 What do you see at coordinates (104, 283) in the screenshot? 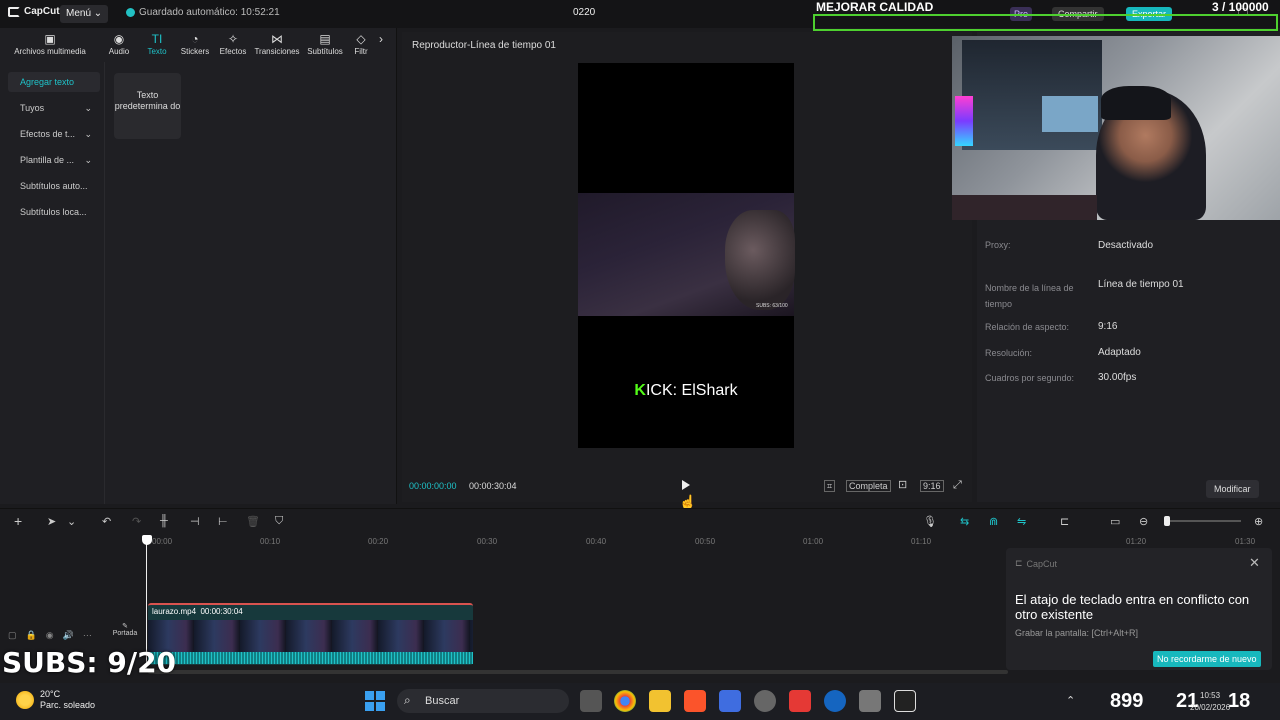
I see `divider` at bounding box center [104, 283].